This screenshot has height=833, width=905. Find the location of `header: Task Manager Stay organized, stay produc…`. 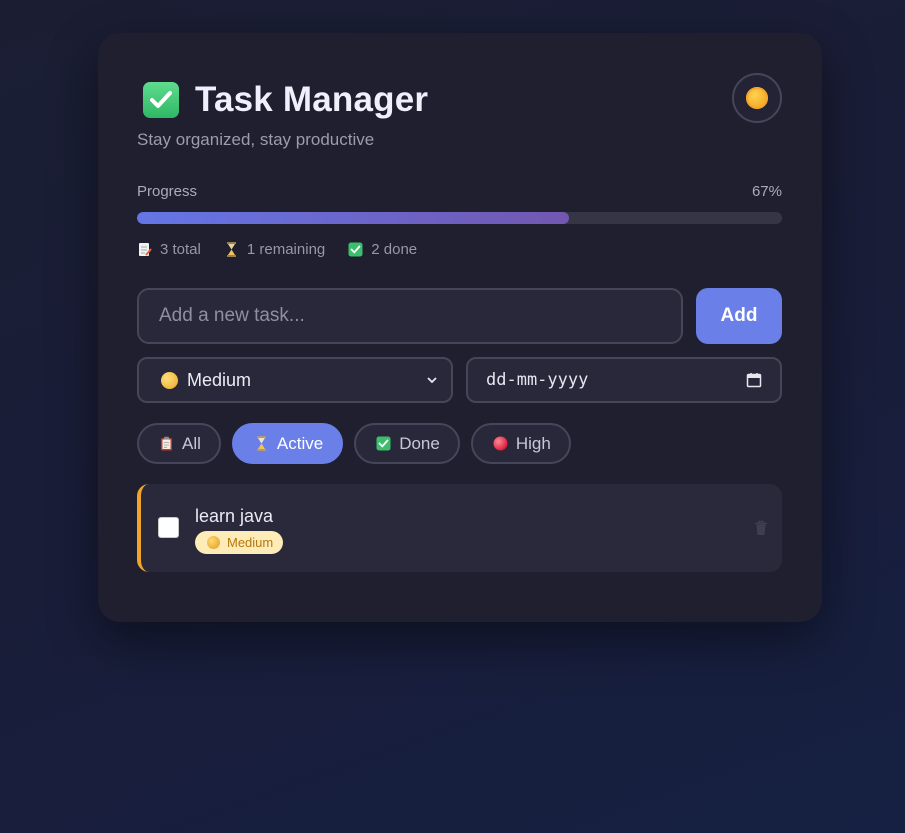

header: Task Manager Stay organized, stay produc… is located at coordinates (459, 111).